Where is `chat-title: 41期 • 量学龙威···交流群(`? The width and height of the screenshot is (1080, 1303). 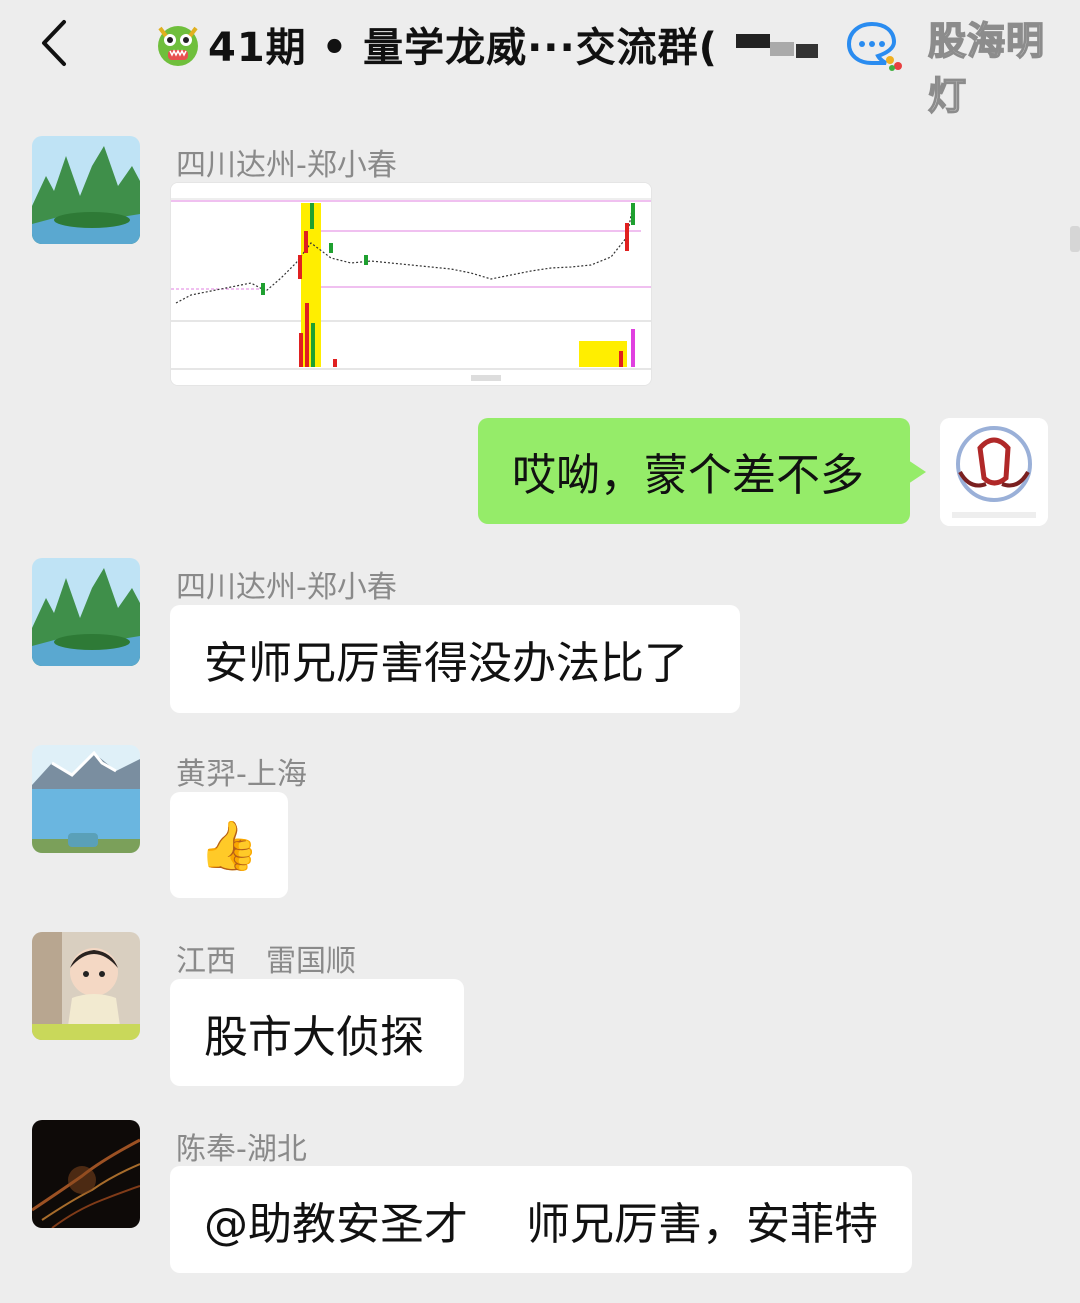 chat-title: 41期 • 量学龙威···交流群( is located at coordinates (463, 48).